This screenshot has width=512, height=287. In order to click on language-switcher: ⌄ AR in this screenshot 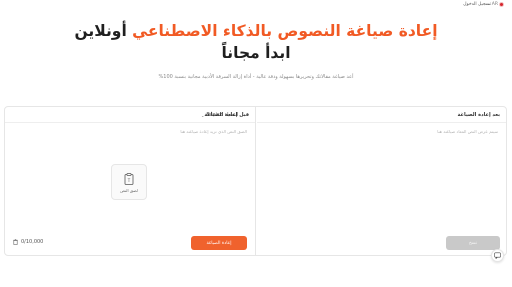, I will do `click(495, 4)`.